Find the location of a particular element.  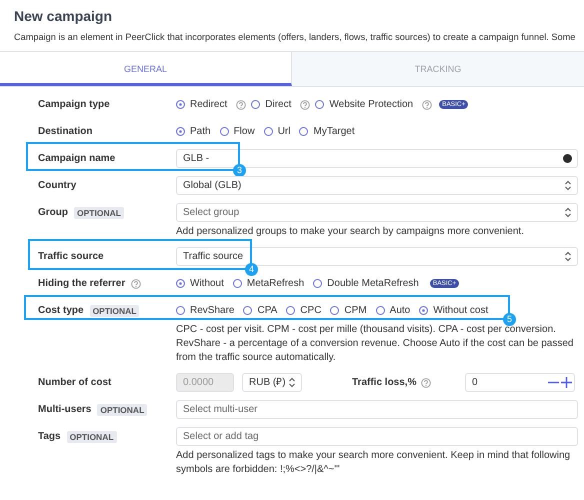

field-label: Hiding the referrer is located at coordinates (82, 283).